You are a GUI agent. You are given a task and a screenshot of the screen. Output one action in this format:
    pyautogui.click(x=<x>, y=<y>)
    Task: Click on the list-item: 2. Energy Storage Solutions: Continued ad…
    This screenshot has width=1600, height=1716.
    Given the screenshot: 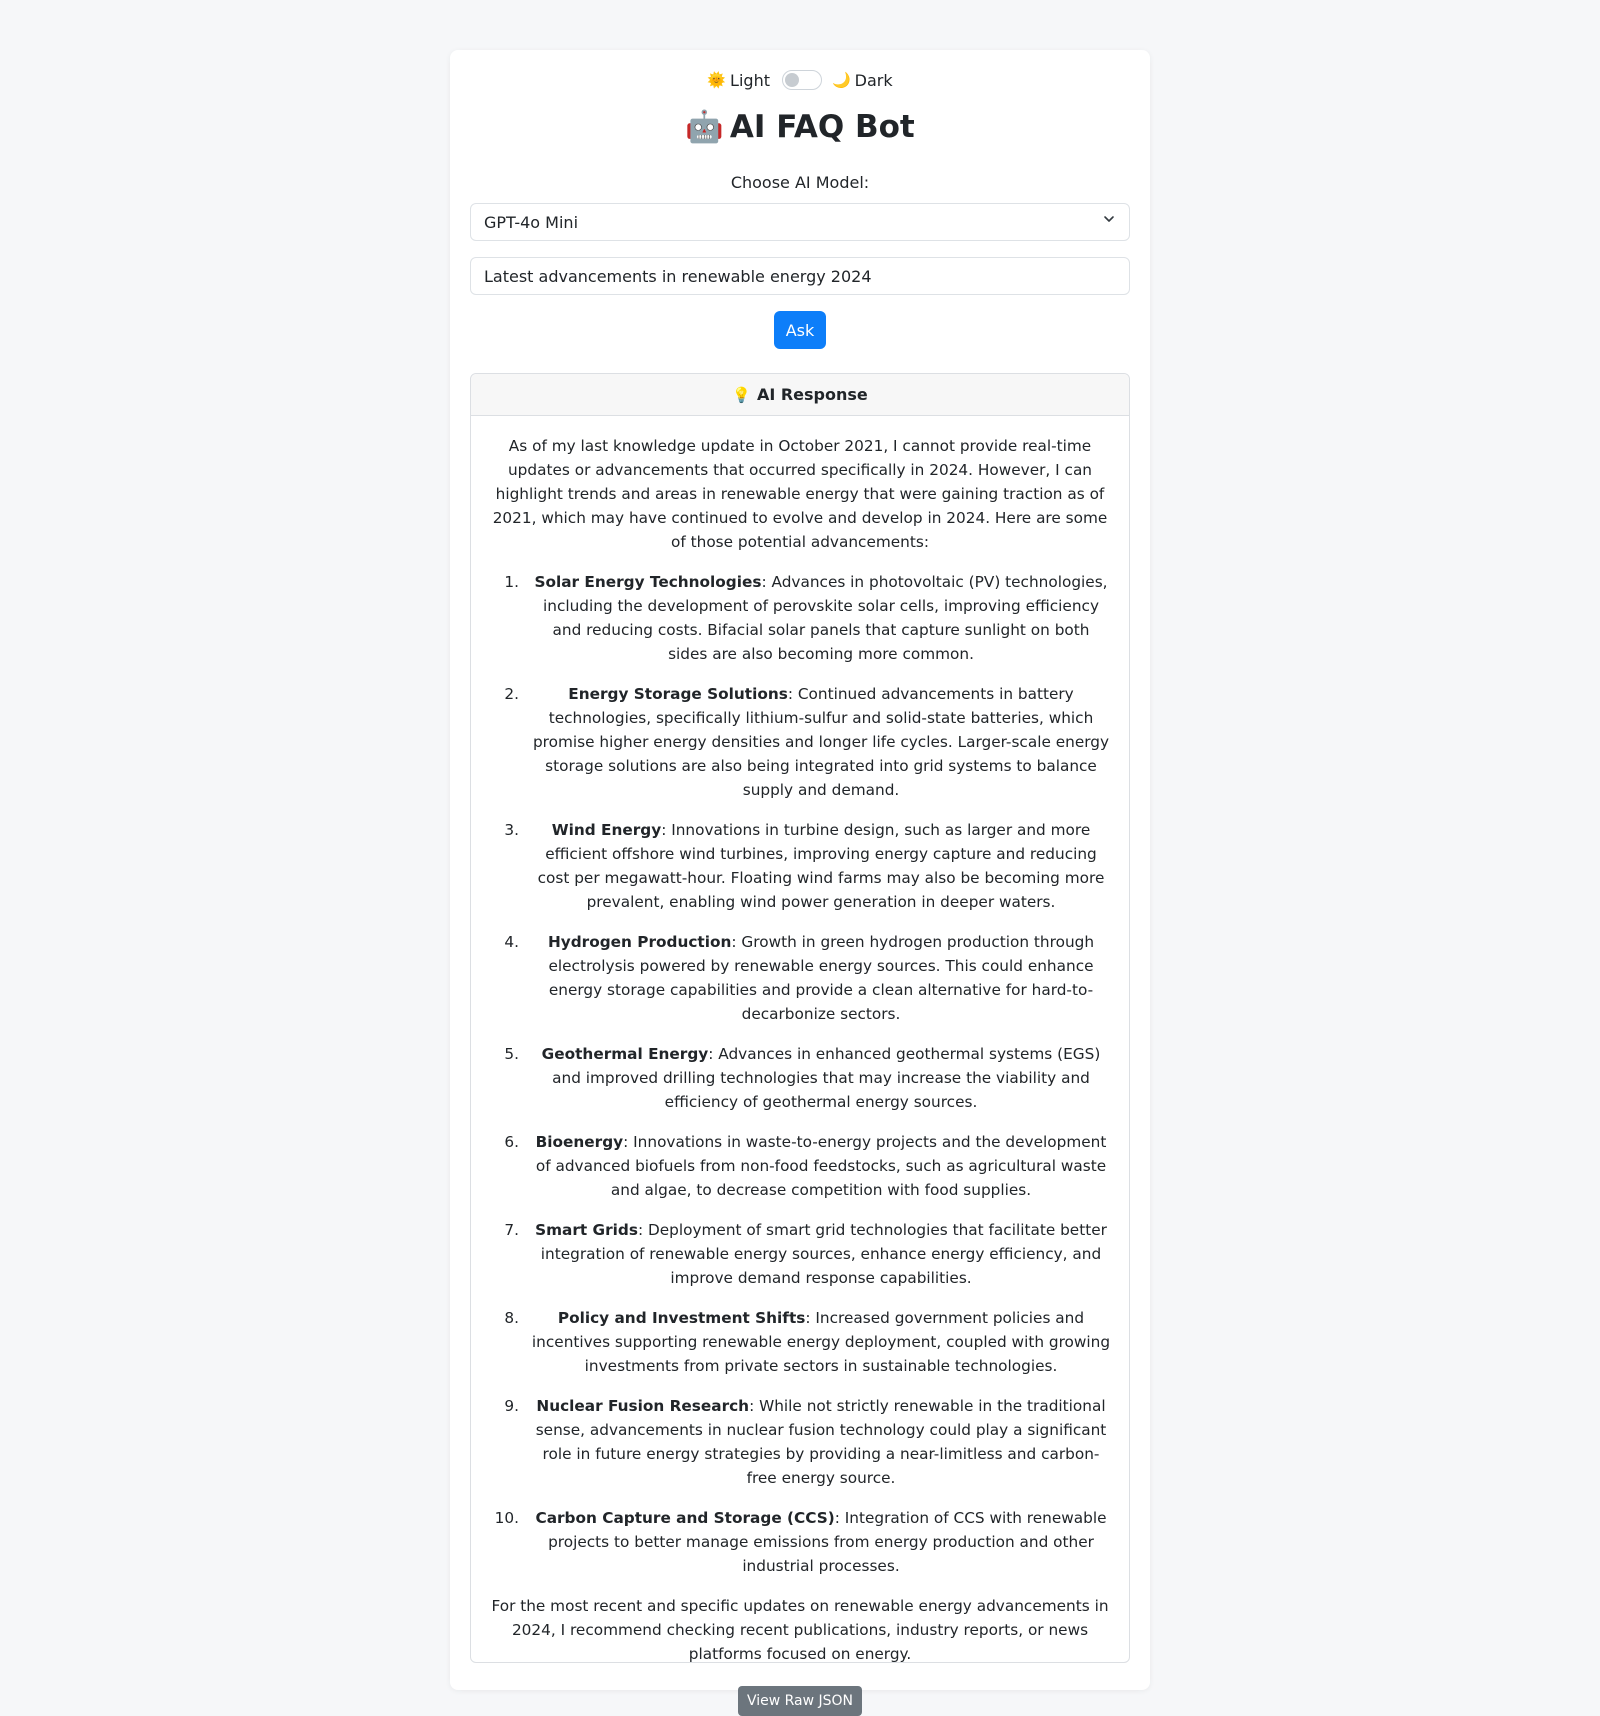 What is the action you would take?
    pyautogui.click(x=800, y=742)
    